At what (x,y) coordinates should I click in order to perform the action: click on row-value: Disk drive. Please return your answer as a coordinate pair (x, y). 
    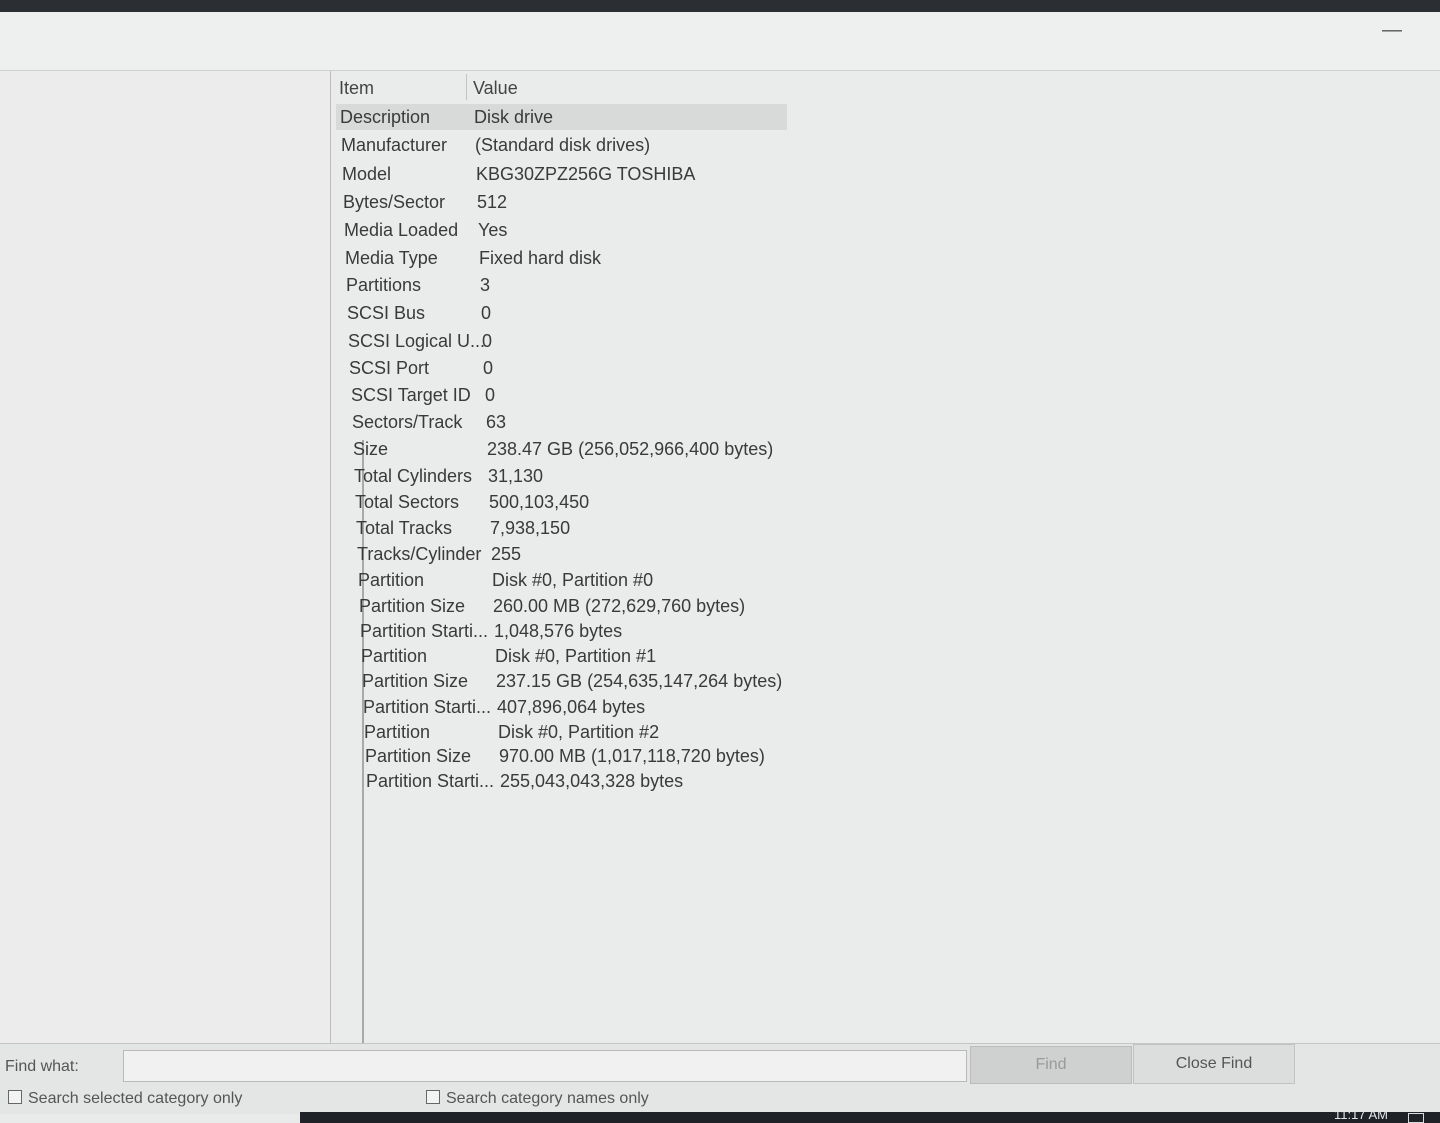
    Looking at the image, I should click on (514, 117).